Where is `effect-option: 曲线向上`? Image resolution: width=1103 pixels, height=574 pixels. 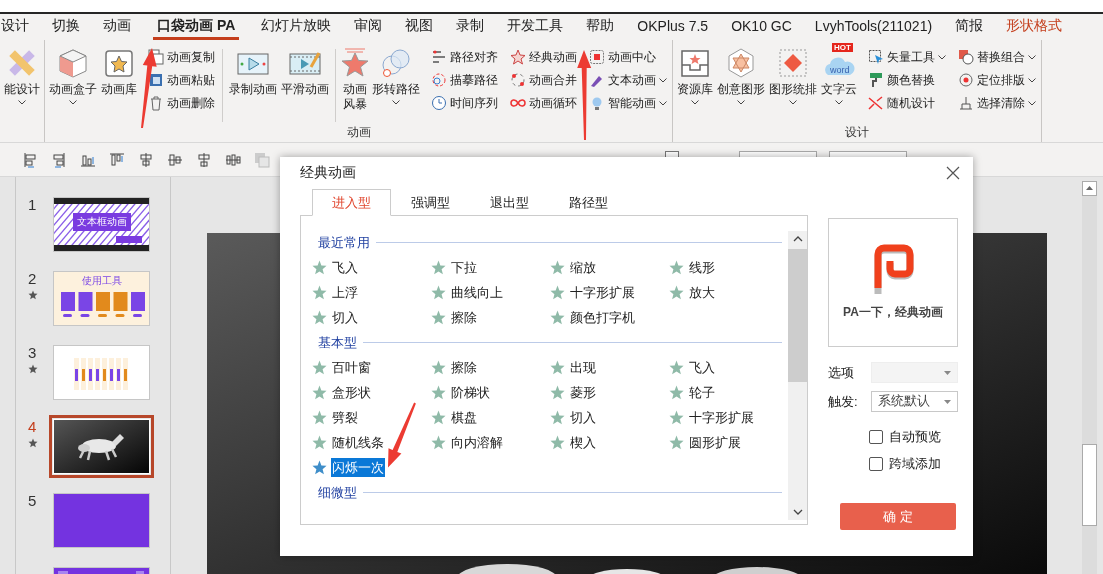
effect-option: 曲线向上 is located at coordinates (477, 292).